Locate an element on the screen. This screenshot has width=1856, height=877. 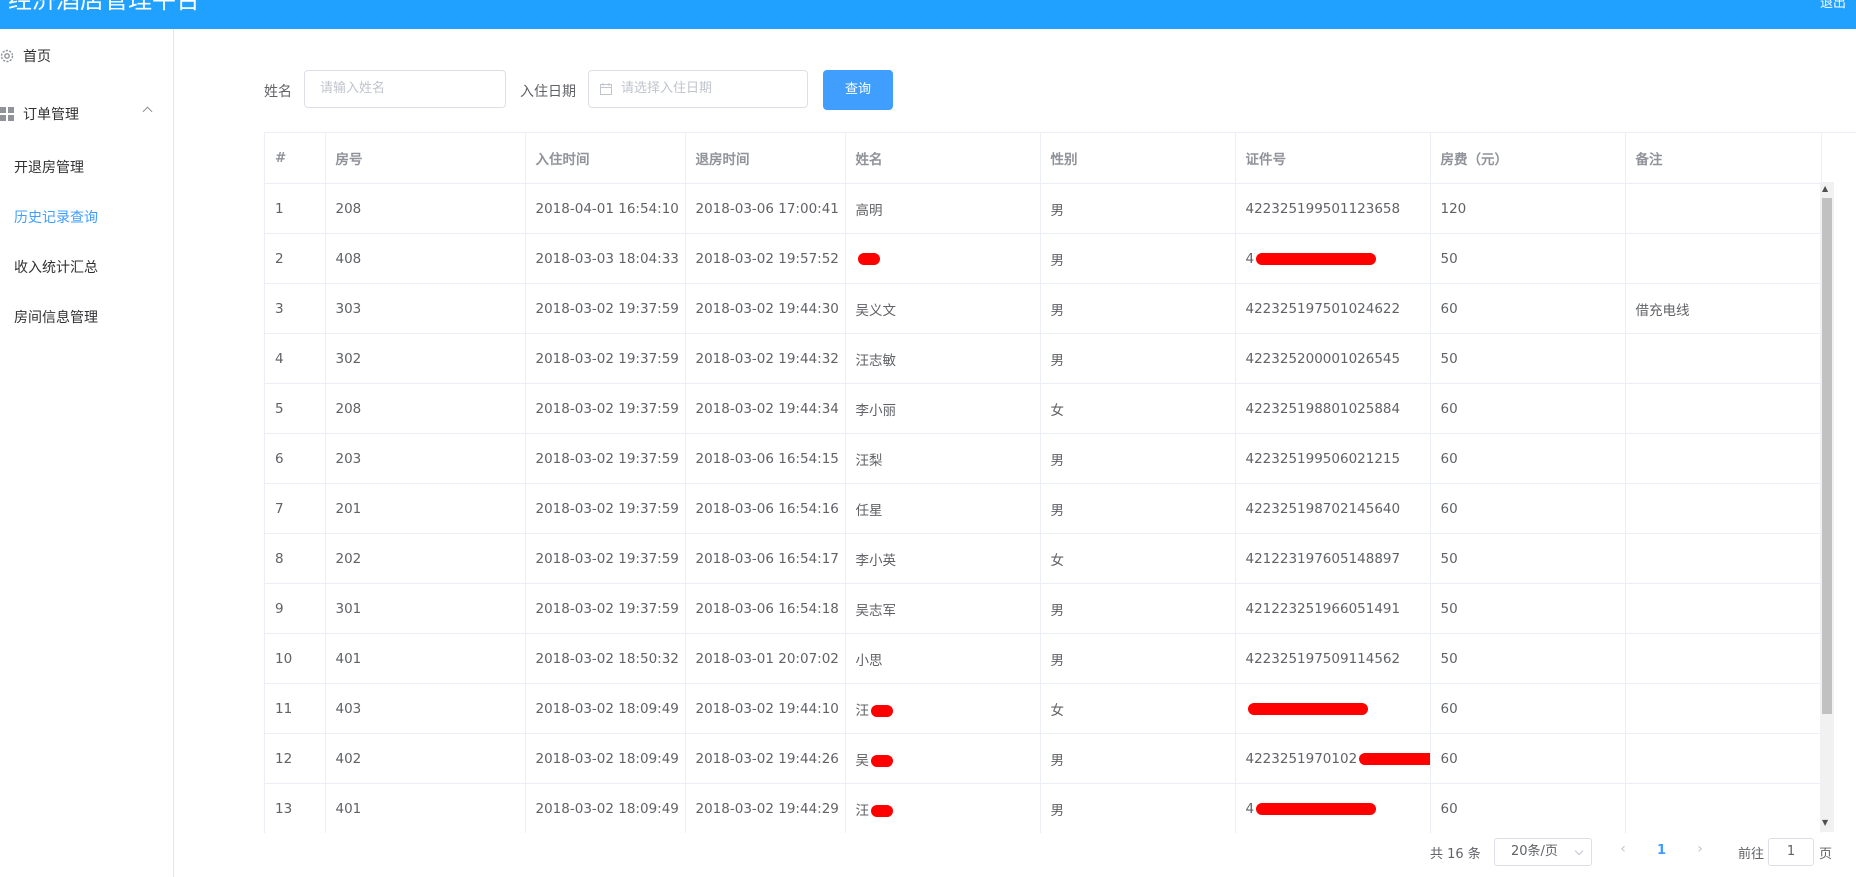
table-cell: 2018-03-02 19:44:30 is located at coordinates (765, 308).